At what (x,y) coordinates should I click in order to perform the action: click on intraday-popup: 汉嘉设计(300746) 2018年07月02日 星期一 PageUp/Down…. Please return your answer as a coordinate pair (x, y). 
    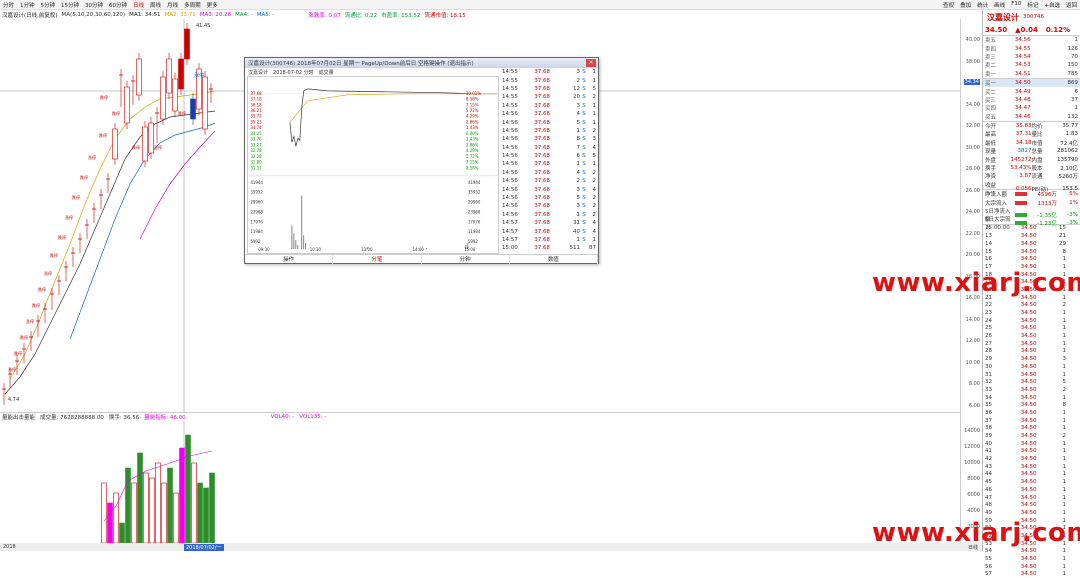
    Looking at the image, I should click on (421, 160).